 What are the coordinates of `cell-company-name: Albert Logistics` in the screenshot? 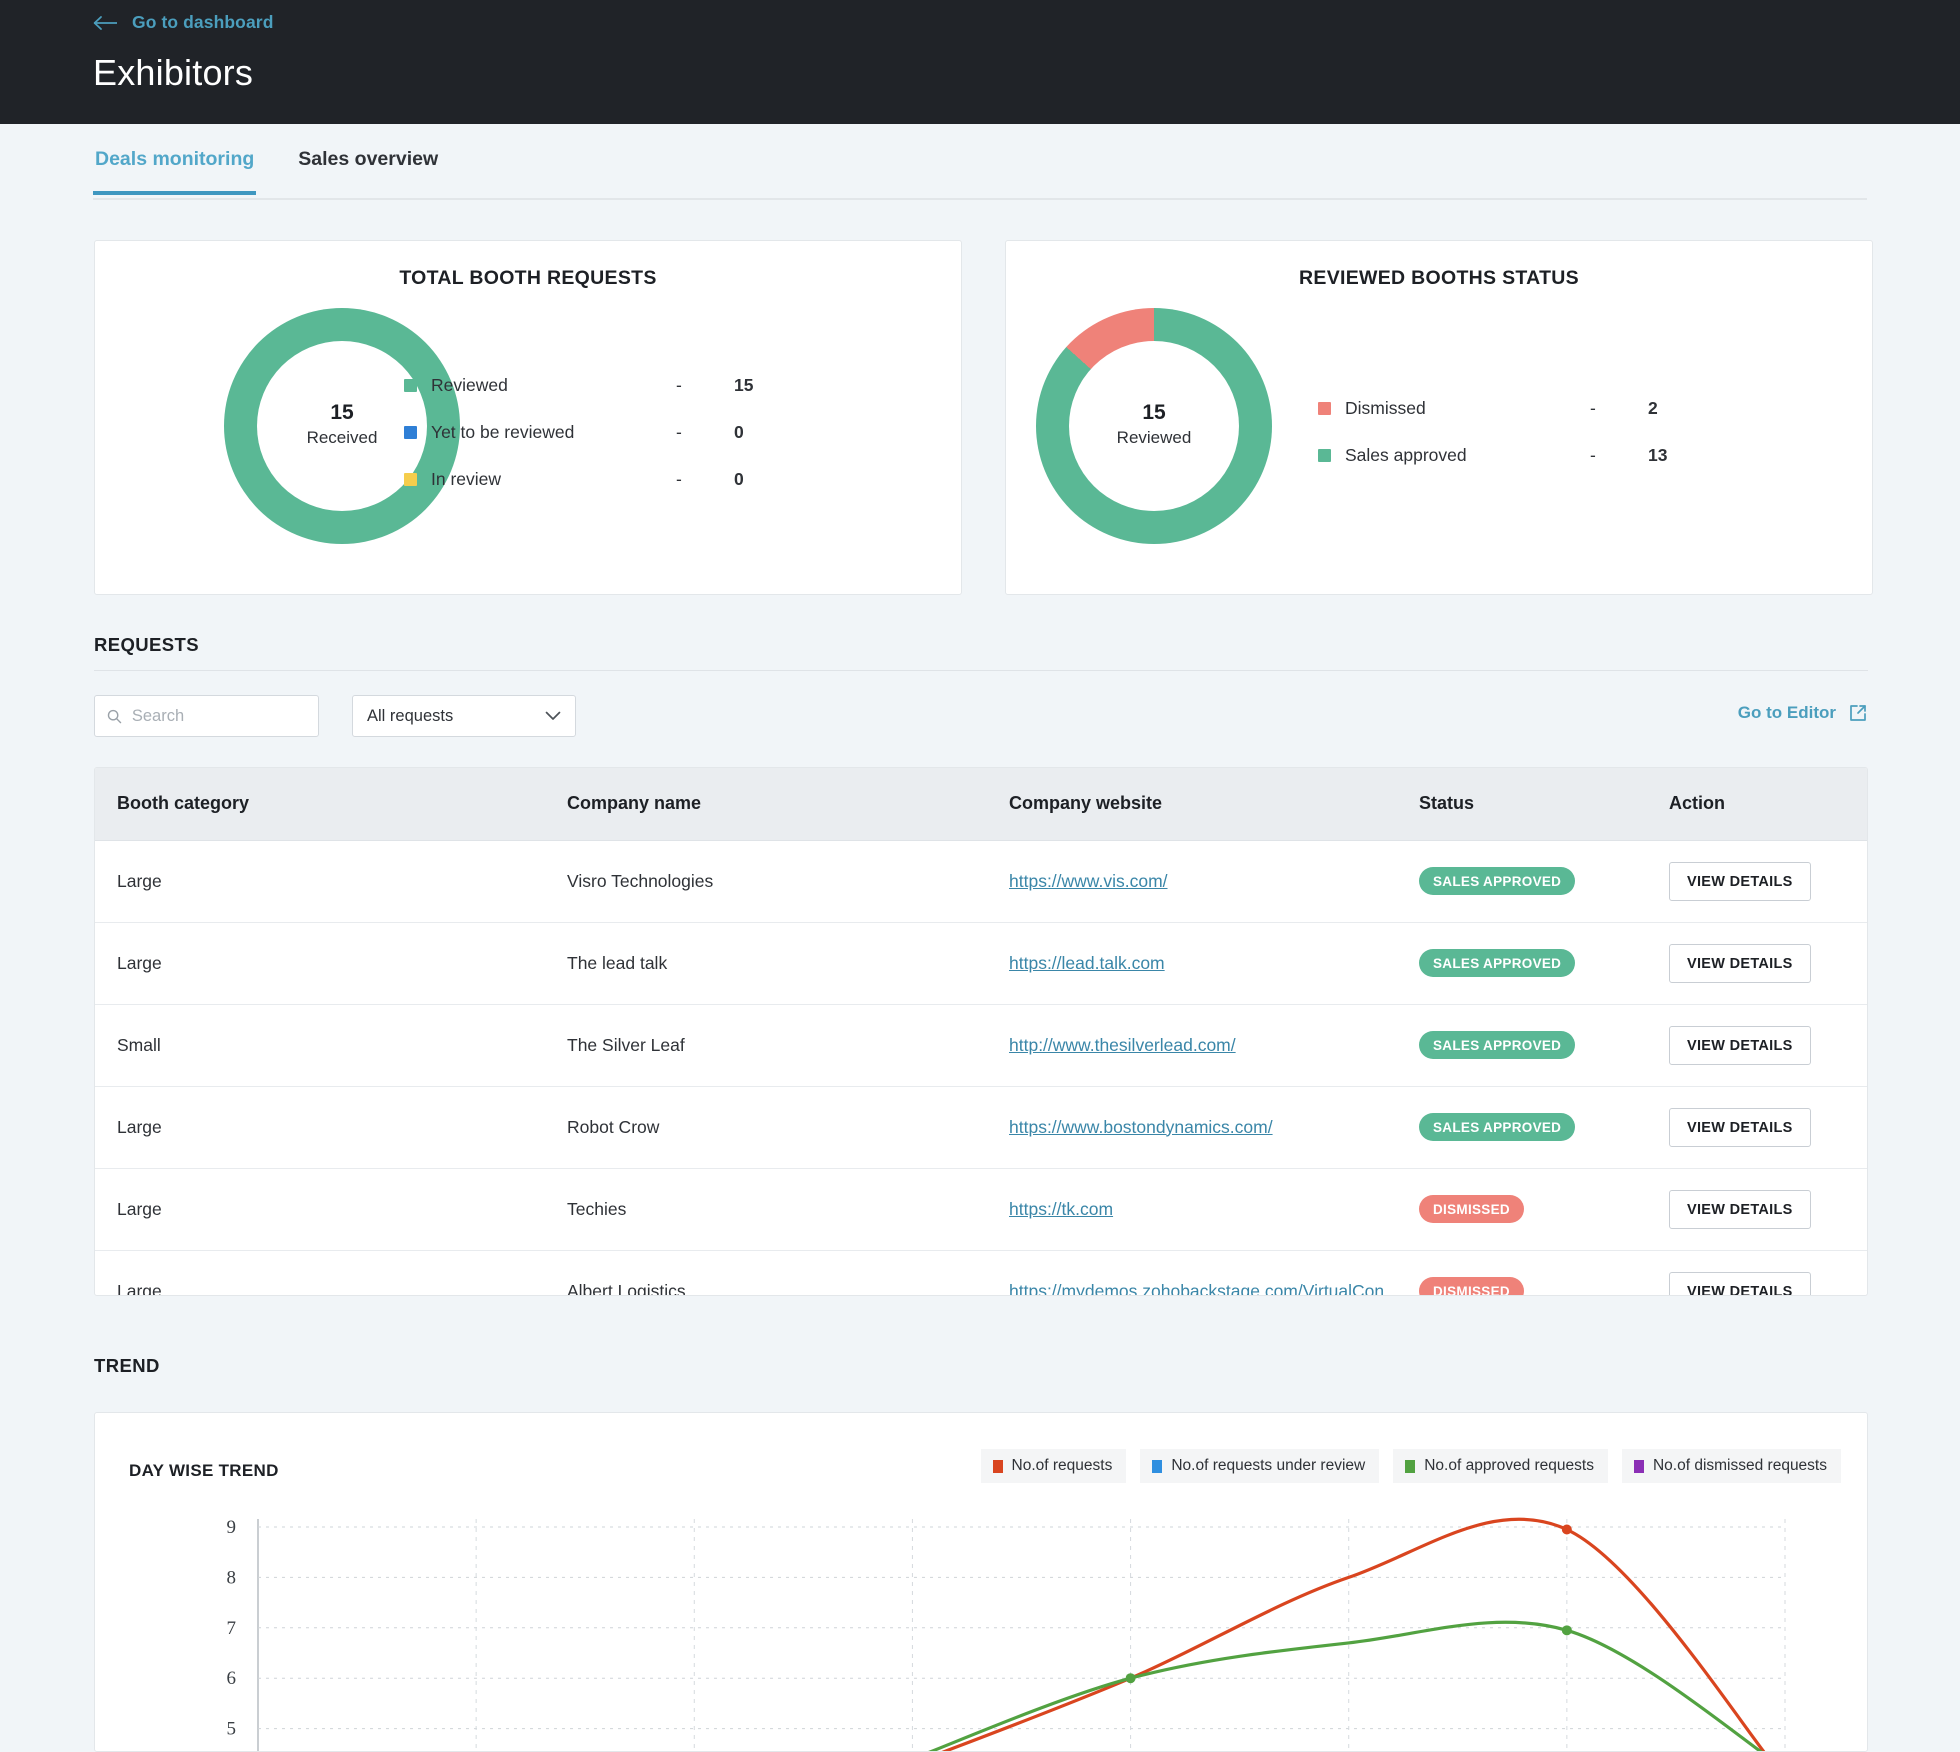 It's located at (766, 1272).